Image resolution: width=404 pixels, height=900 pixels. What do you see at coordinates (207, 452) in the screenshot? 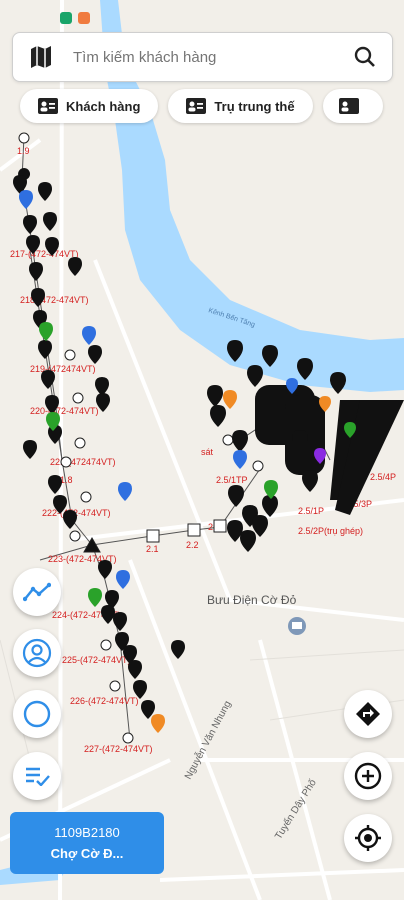
I see `pole-label: sát` at bounding box center [207, 452].